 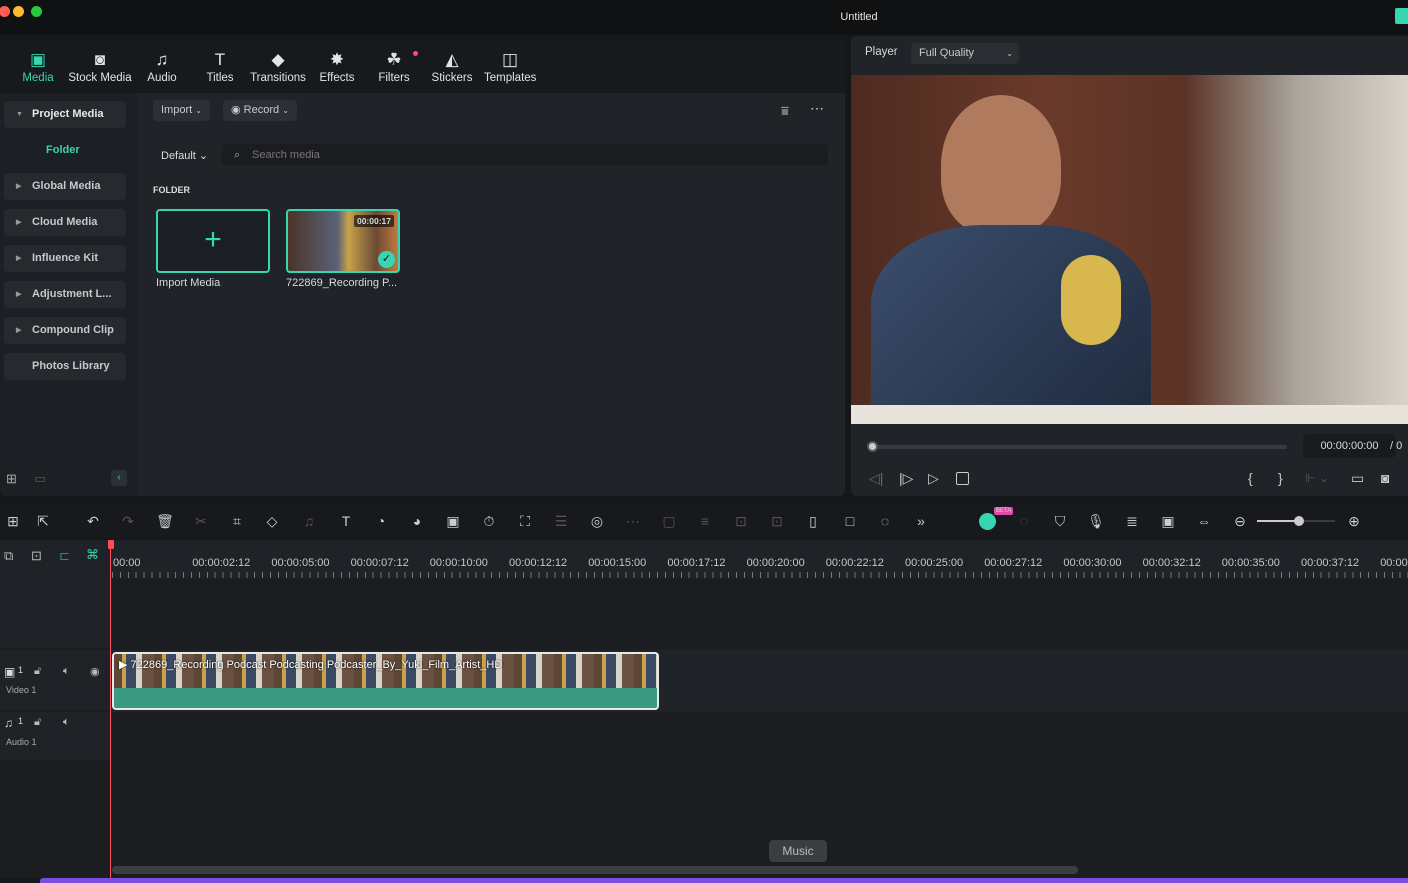 What do you see at coordinates (453, 521) in the screenshot?
I see `mask-icon: ▣` at bounding box center [453, 521].